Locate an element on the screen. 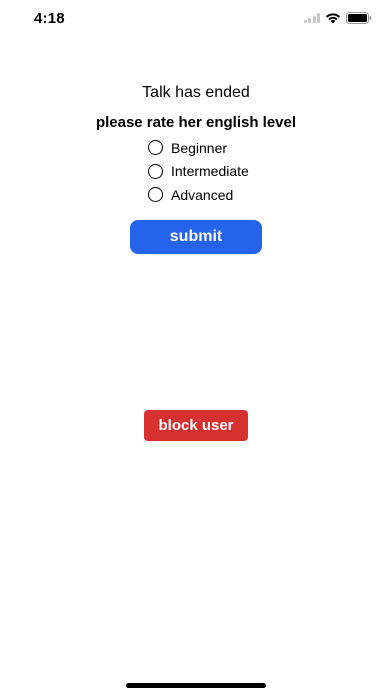 The height and width of the screenshot is (696, 392). option-beginner: Beginner is located at coordinates (198, 148).